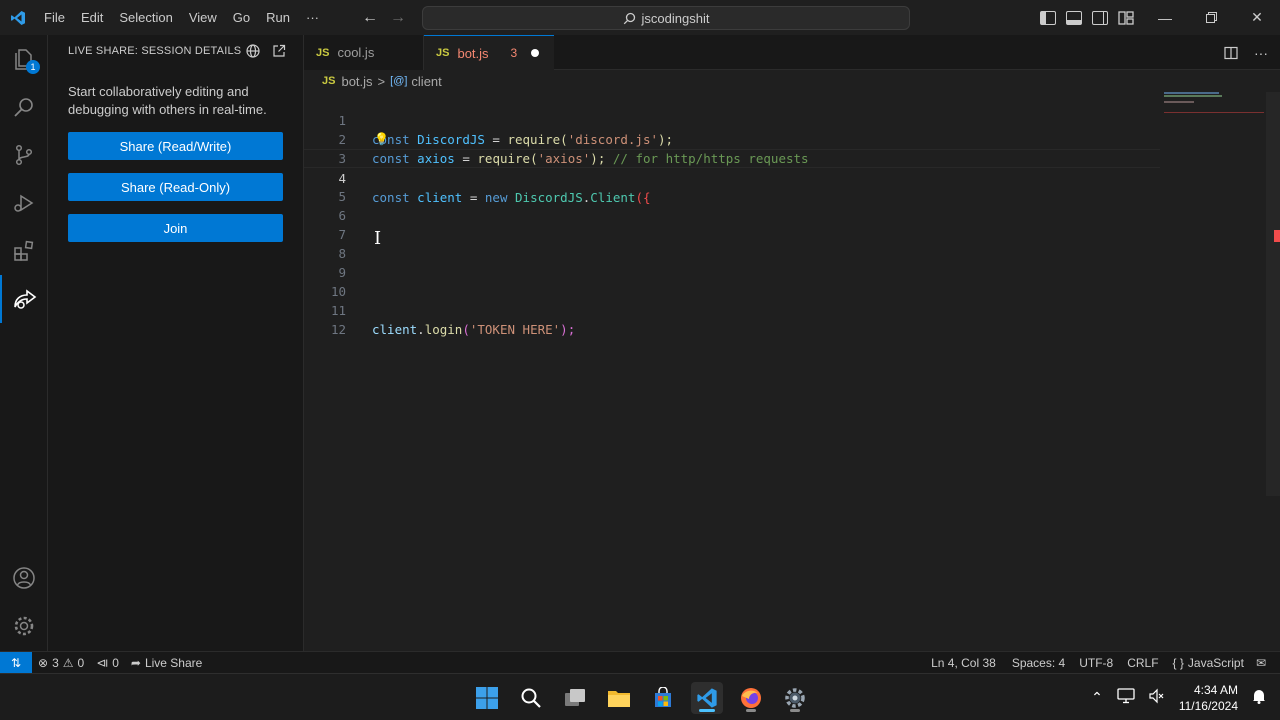 Image resolution: width=1280 pixels, height=720 pixels. What do you see at coordinates (1277, 236) in the screenshot?
I see `scrollbar-error-marker` at bounding box center [1277, 236].